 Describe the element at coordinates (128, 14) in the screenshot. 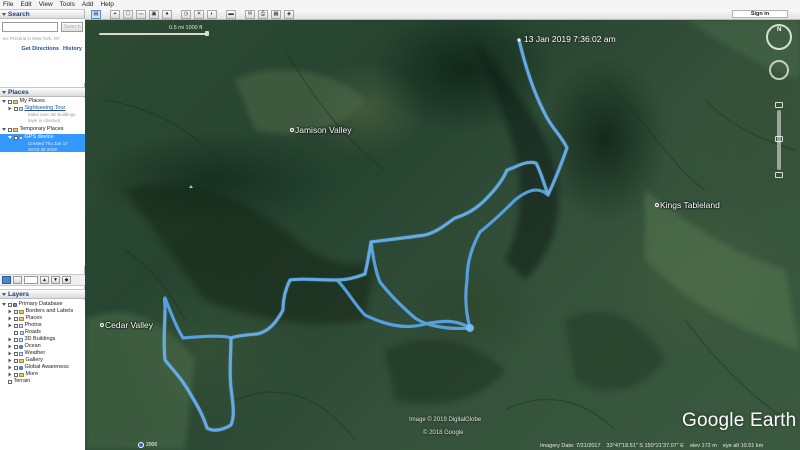

I see `add-polygon-icon: ⬠` at that location.